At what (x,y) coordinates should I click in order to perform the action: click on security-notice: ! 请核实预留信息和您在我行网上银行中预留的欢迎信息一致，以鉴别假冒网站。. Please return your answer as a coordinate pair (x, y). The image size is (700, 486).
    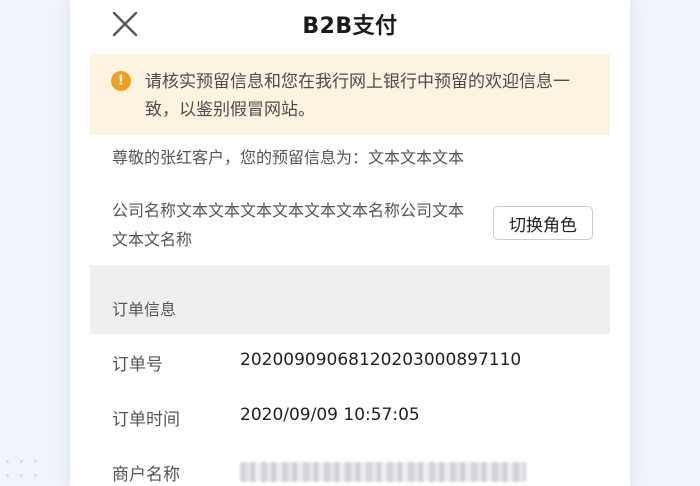
    Looking at the image, I should click on (350, 94).